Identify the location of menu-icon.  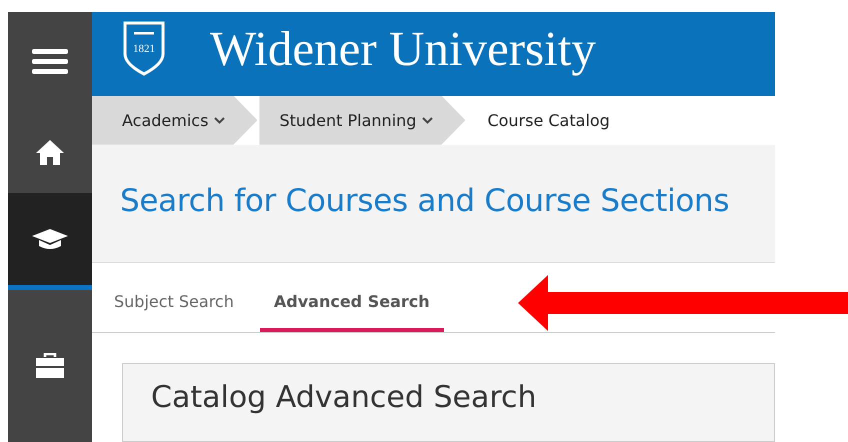
(50, 61).